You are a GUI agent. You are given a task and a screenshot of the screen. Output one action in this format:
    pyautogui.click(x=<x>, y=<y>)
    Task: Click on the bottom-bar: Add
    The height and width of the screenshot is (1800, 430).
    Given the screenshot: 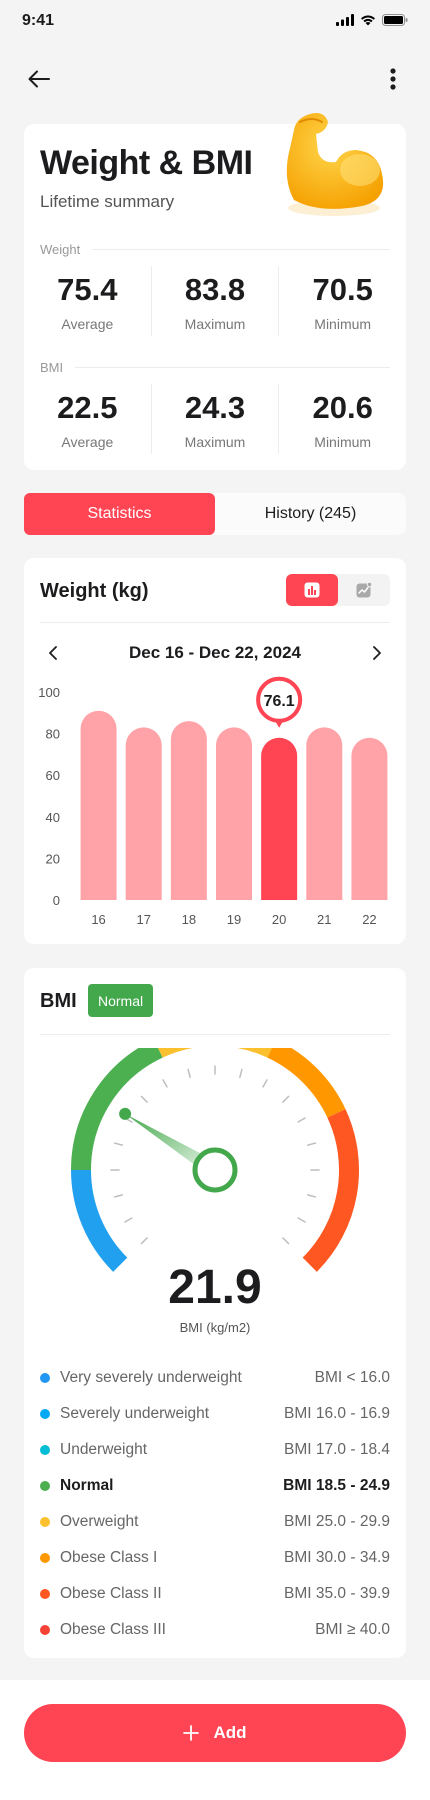 What is the action you would take?
    pyautogui.click(x=215, y=1740)
    